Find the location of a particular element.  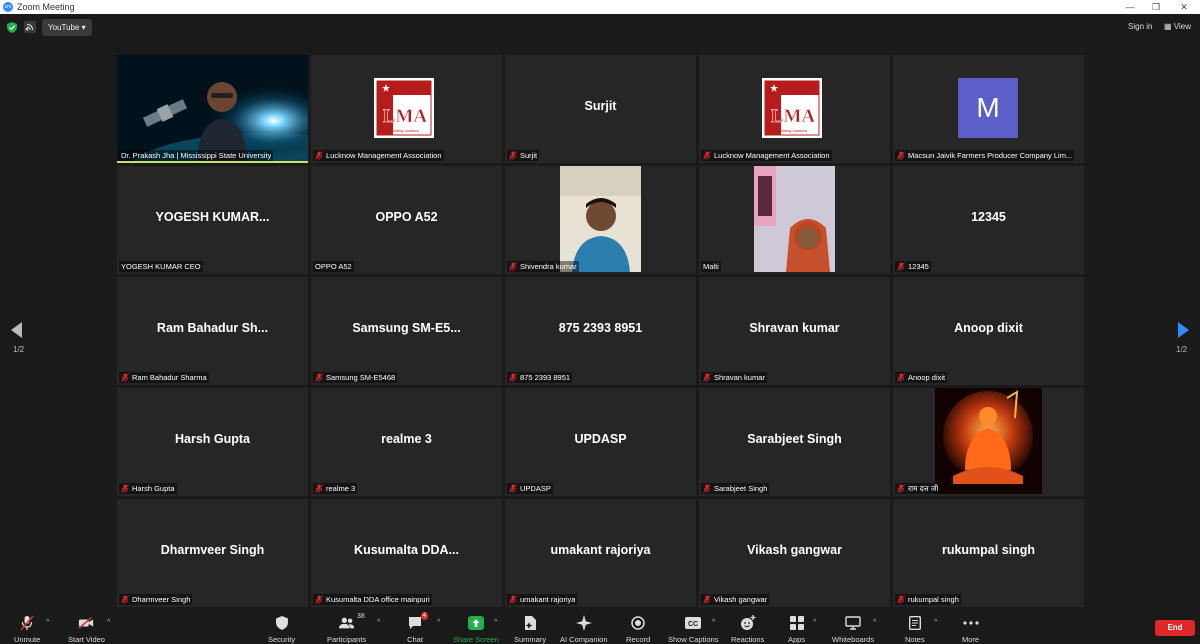

participant-tile: राम दत्त जी is located at coordinates (988, 442).